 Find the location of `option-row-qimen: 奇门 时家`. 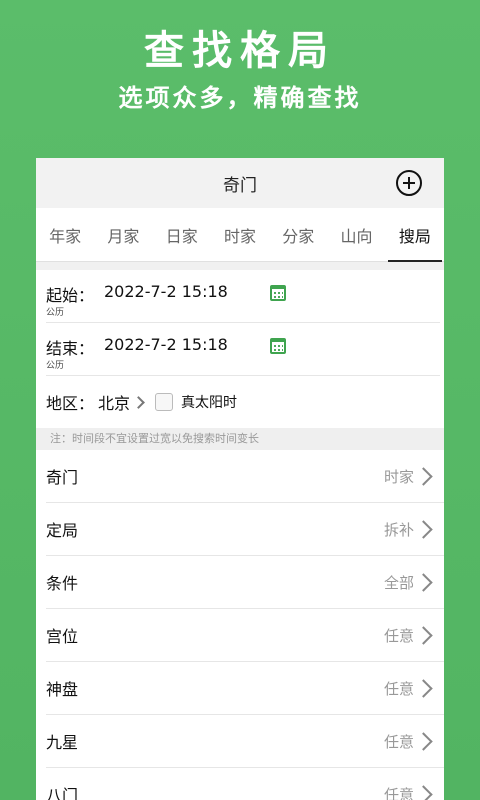

option-row-qimen: 奇门 时家 is located at coordinates (245, 476).